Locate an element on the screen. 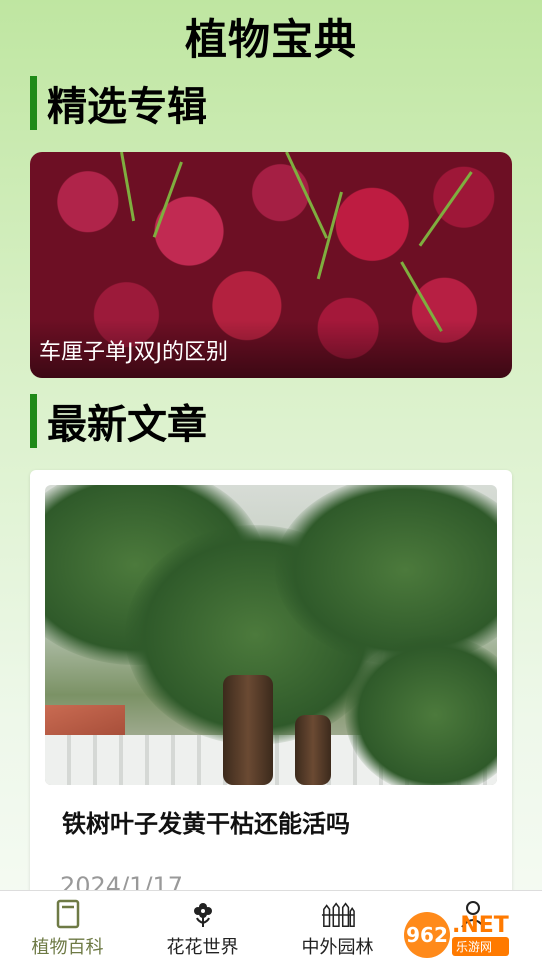  tab-label: 花花世界 is located at coordinates (202, 947).